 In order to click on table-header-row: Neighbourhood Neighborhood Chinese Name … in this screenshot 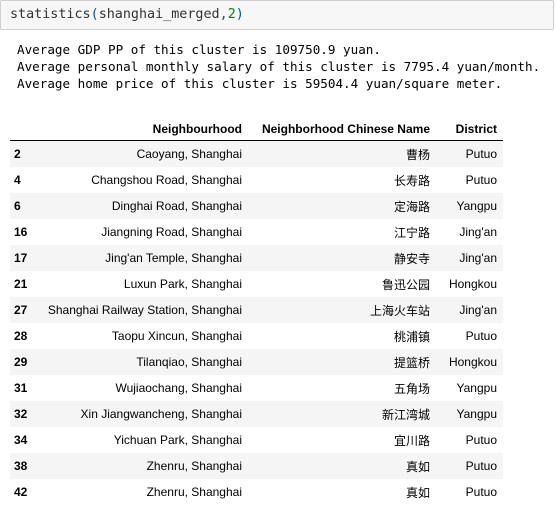, I will do `click(256, 129)`.